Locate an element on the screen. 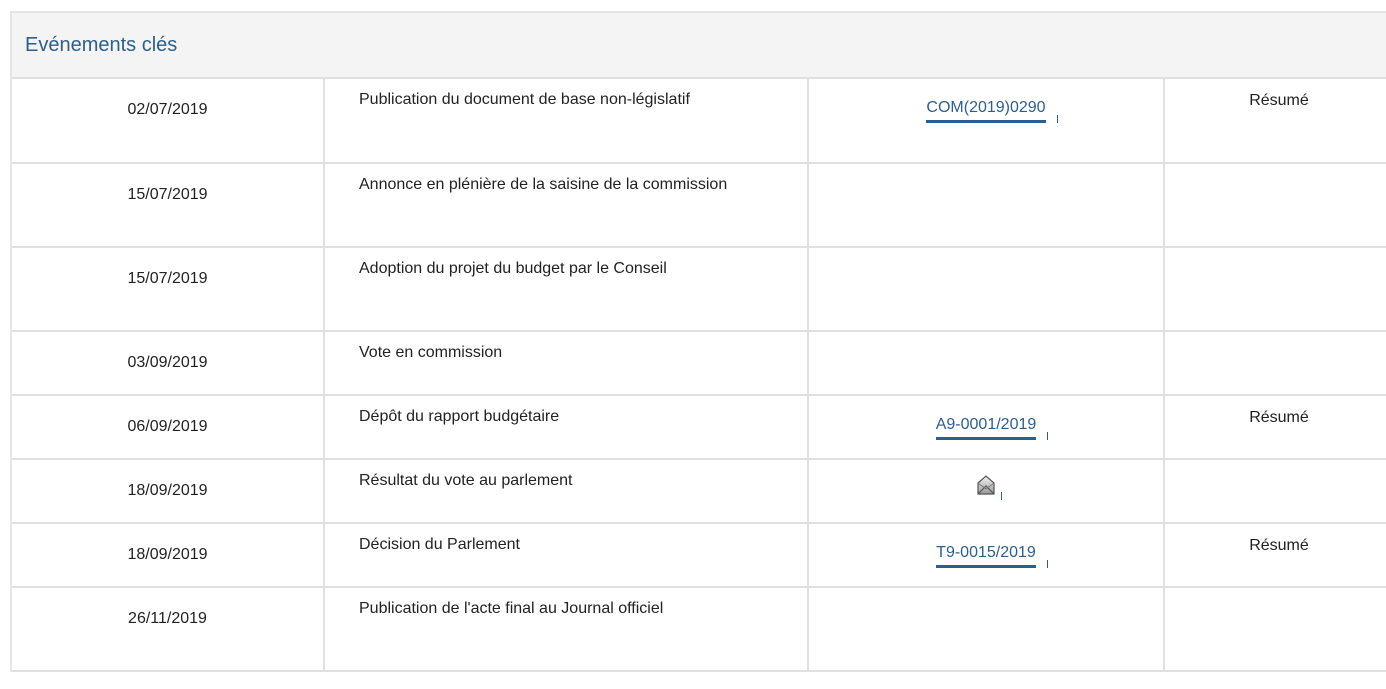  event-description: Dépôt du rapport budgétaire is located at coordinates (566, 427).